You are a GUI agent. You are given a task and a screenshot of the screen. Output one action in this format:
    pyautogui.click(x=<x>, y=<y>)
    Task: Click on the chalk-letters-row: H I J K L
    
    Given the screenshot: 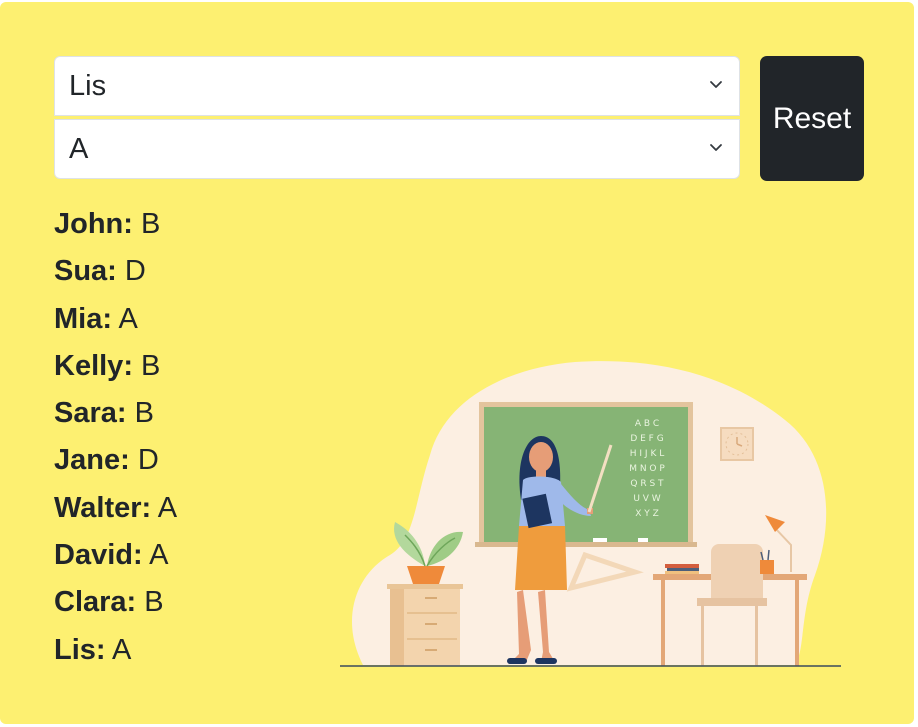 What is the action you would take?
    pyautogui.click(x=647, y=454)
    